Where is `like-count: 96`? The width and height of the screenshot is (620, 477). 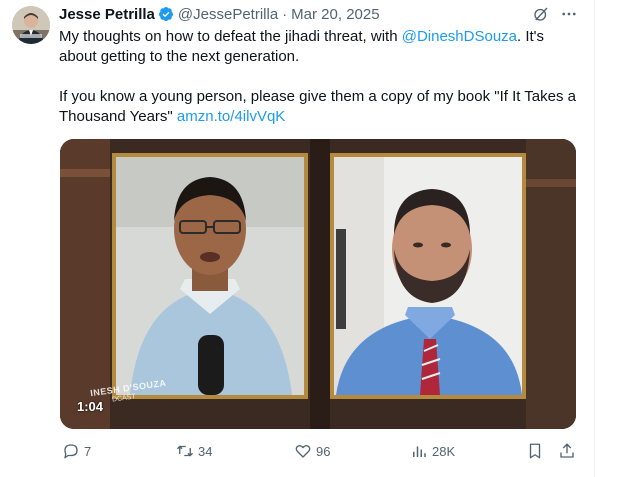 like-count: 96 is located at coordinates (323, 451).